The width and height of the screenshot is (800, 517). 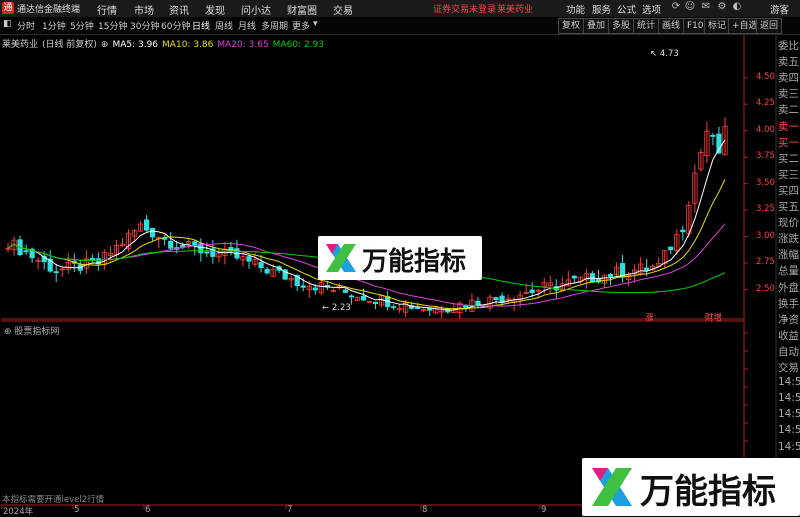 I want to click on period-15min: 15分钟, so click(x=112, y=25).